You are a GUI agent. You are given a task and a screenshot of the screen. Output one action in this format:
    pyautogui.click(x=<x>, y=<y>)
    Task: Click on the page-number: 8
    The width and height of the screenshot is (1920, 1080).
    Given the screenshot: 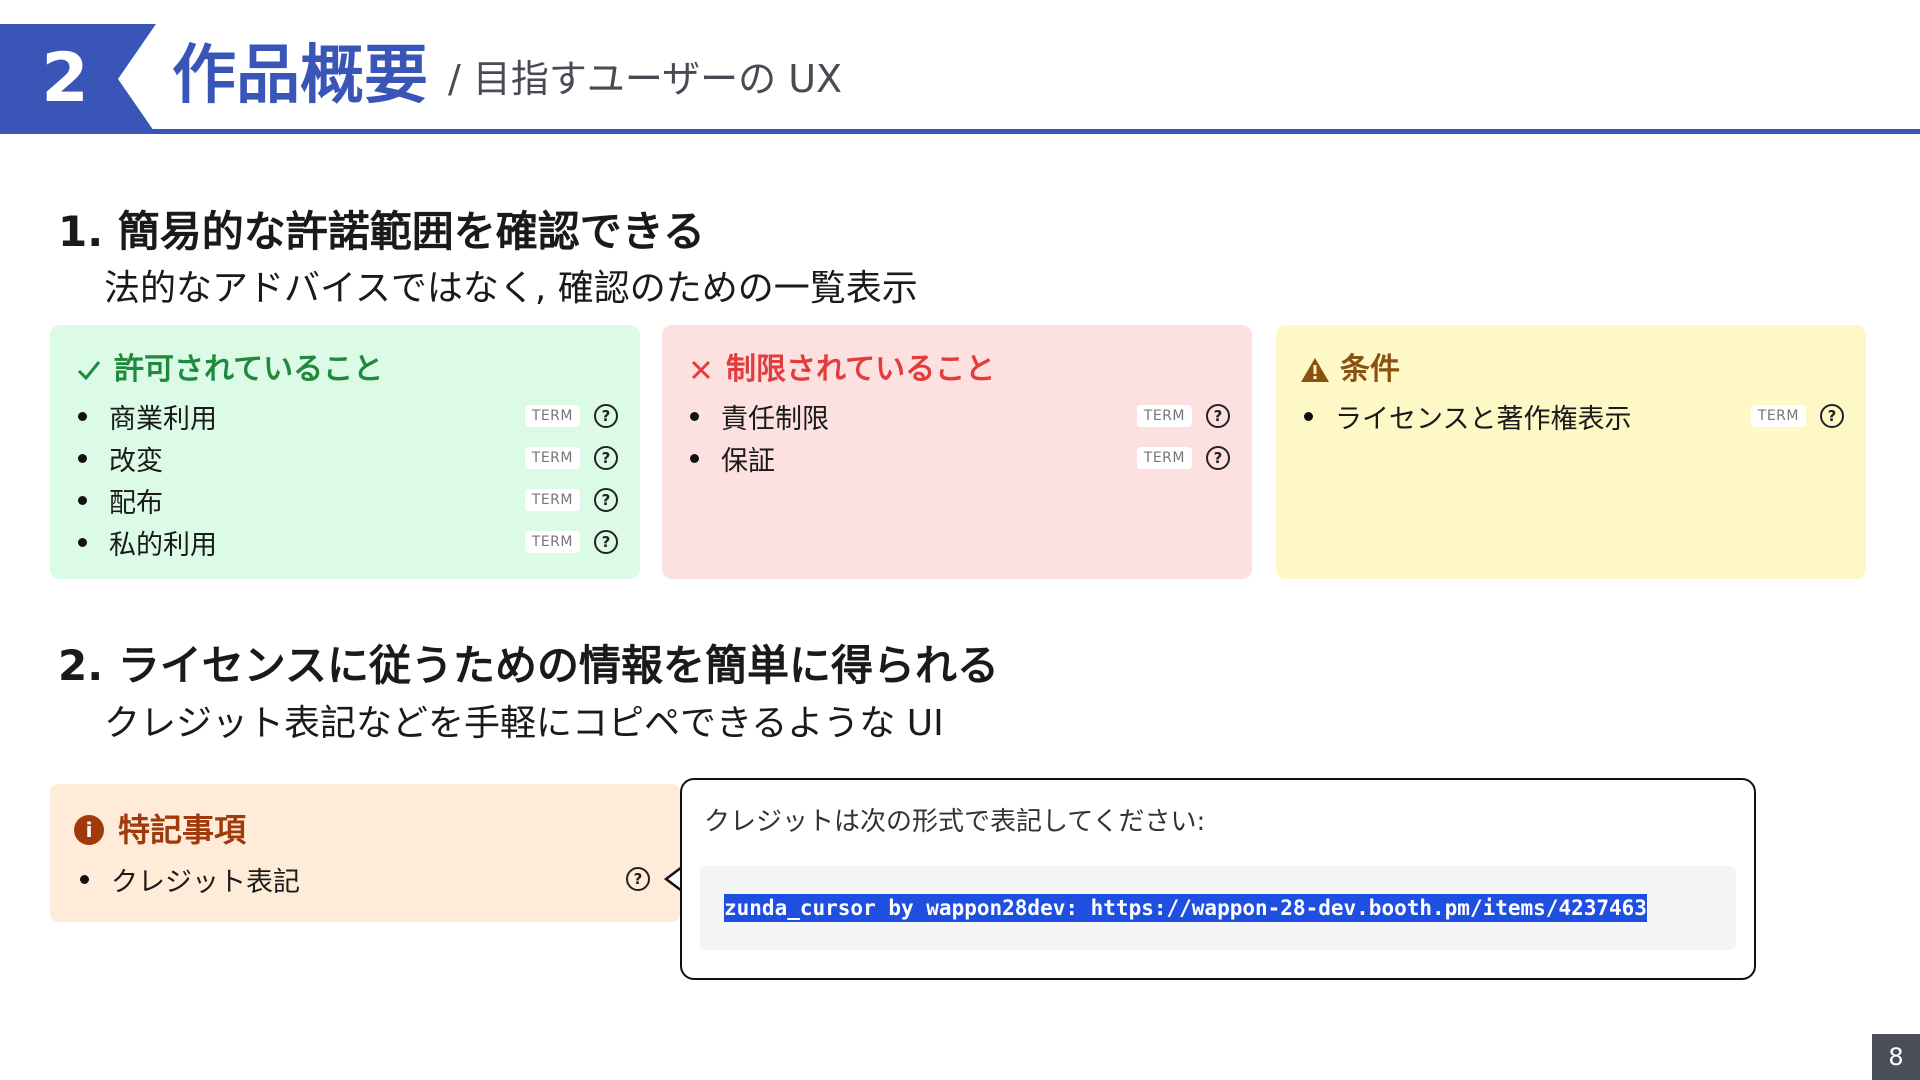 What is the action you would take?
    pyautogui.click(x=1896, y=1057)
    